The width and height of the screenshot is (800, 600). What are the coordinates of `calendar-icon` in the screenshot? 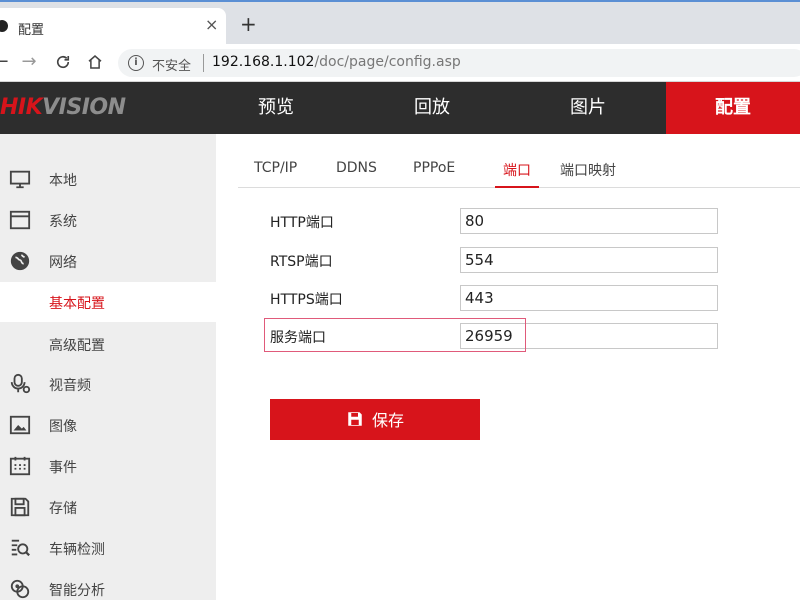 It's located at (20, 466).